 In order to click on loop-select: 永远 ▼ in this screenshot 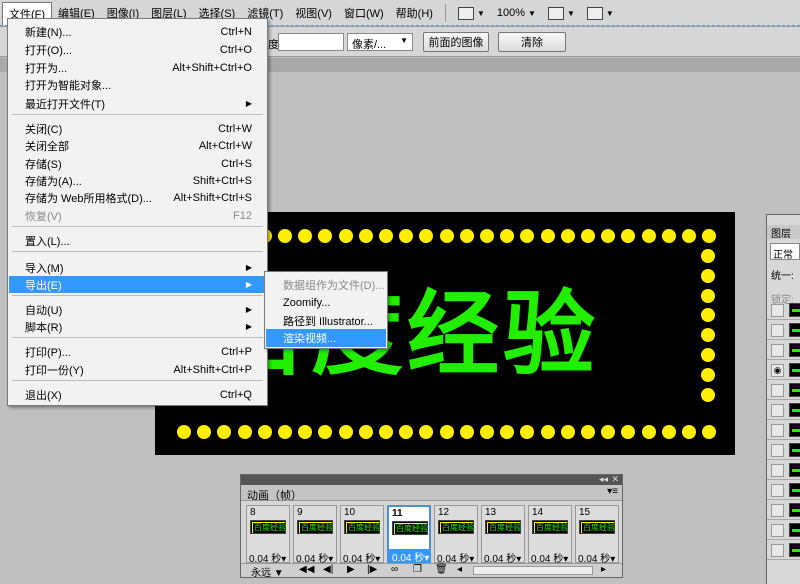, I will do `click(267, 571)`.